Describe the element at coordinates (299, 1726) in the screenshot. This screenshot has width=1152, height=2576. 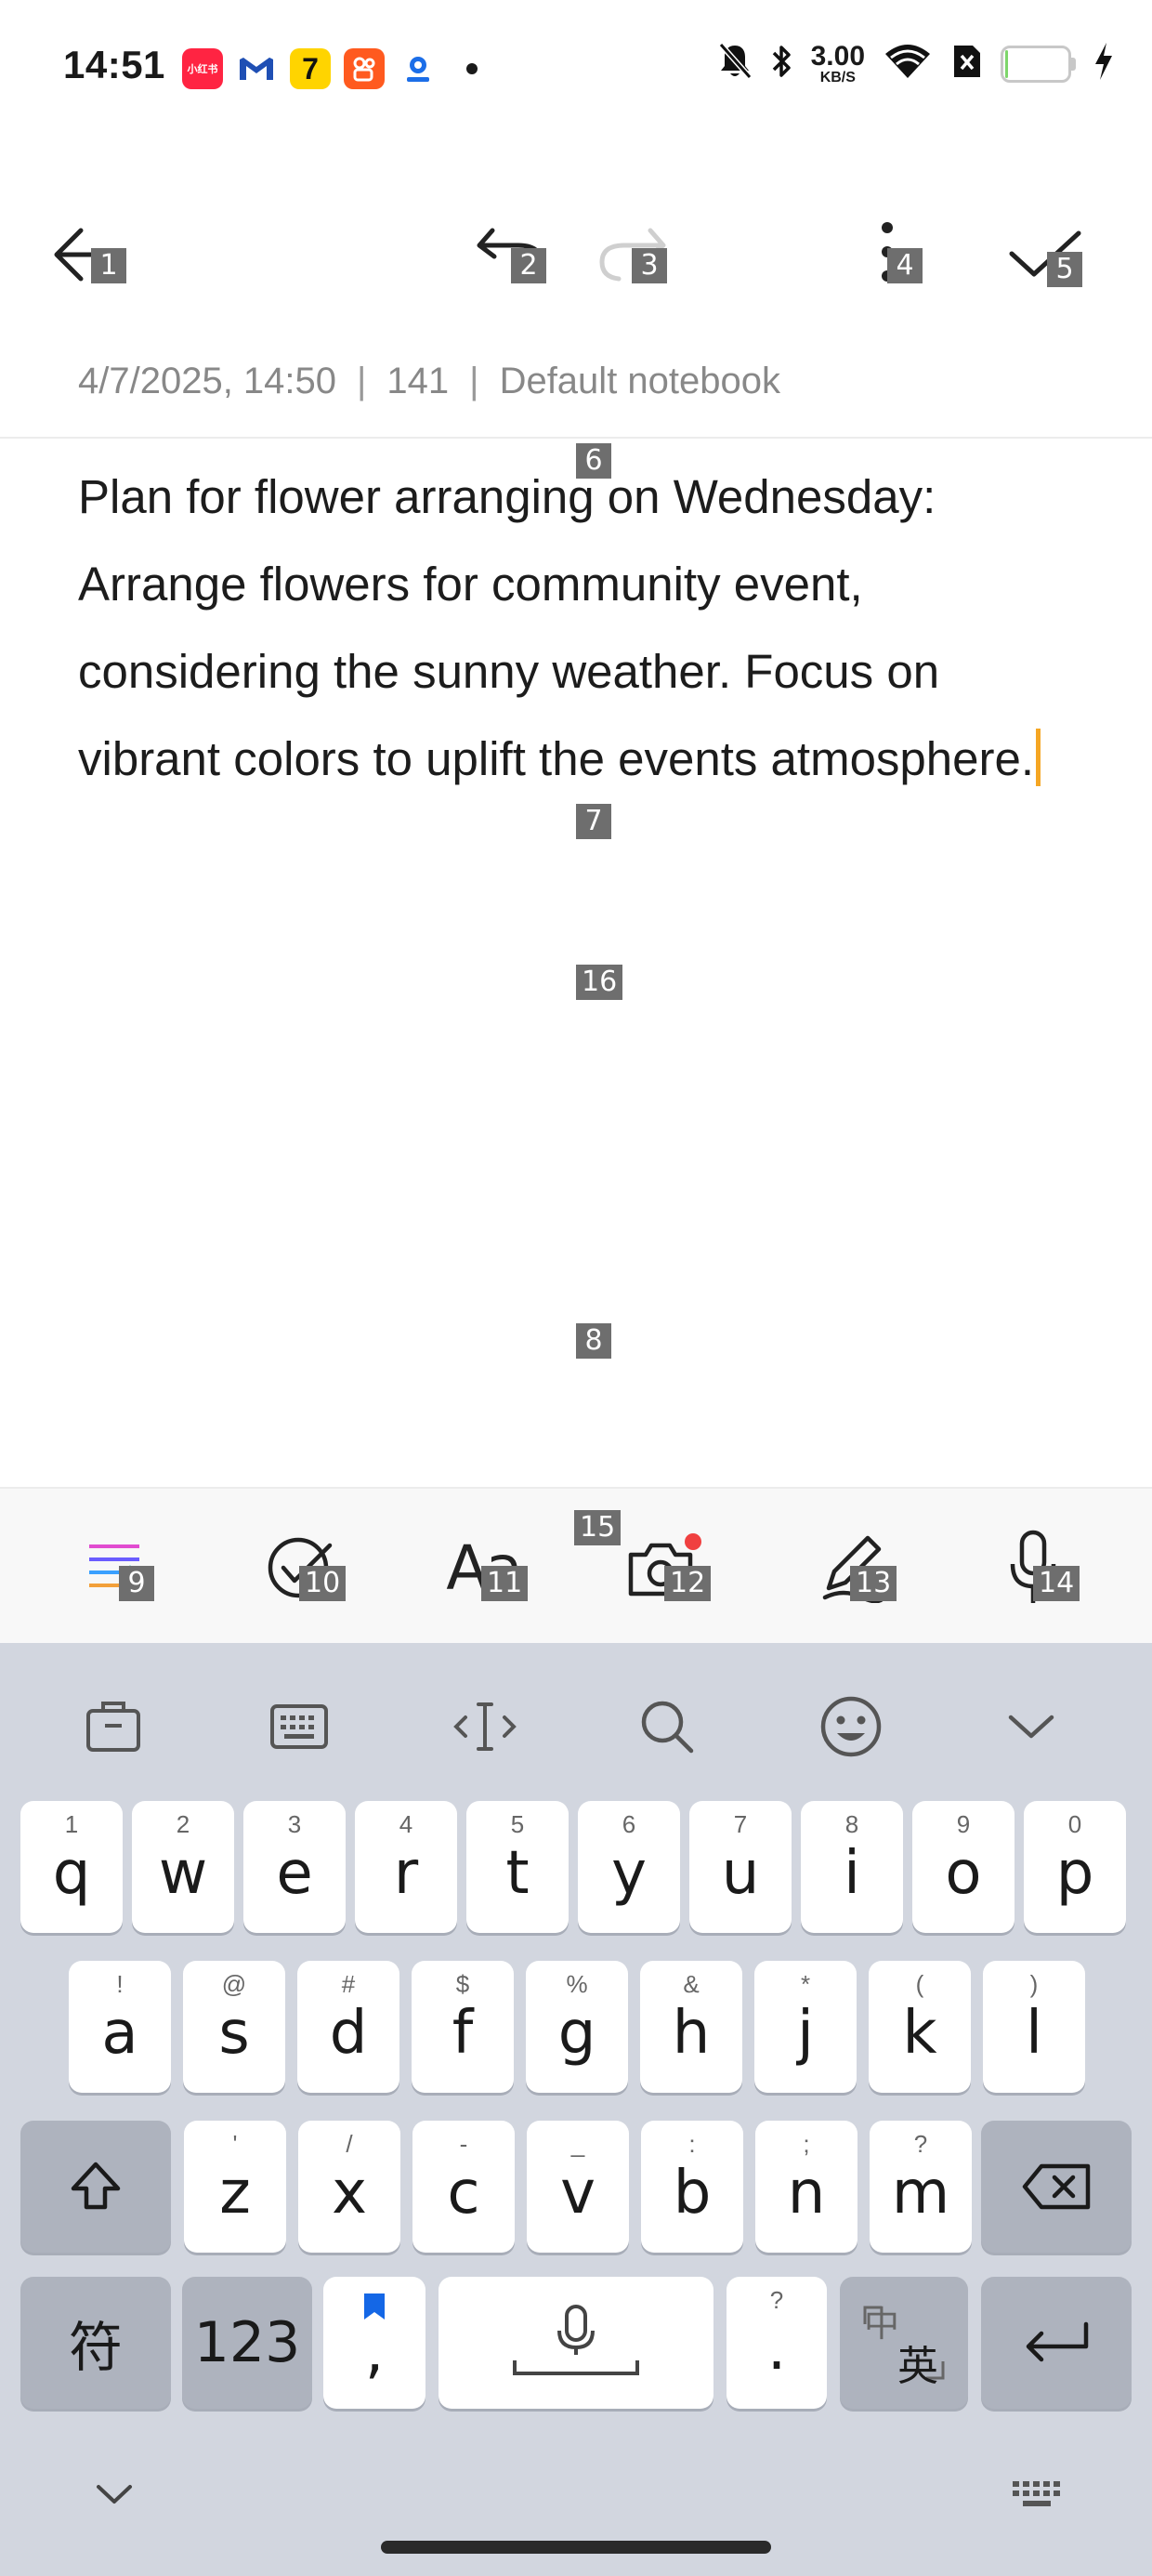
I see `keyboard-layout-button` at that location.